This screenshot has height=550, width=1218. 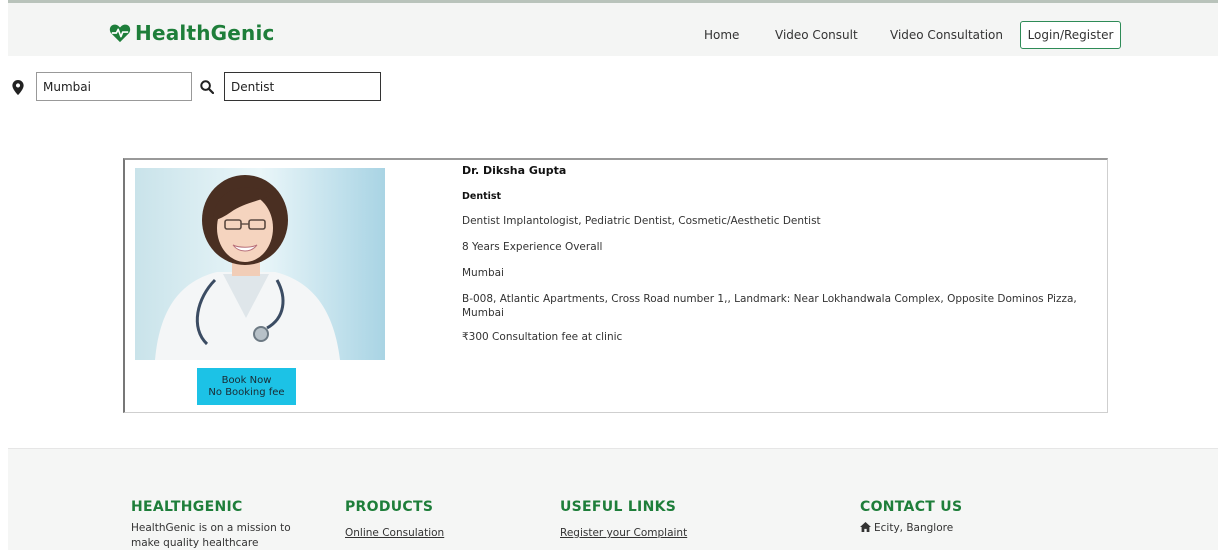 I want to click on doctor-portrait-illustration, so click(x=260, y=264).